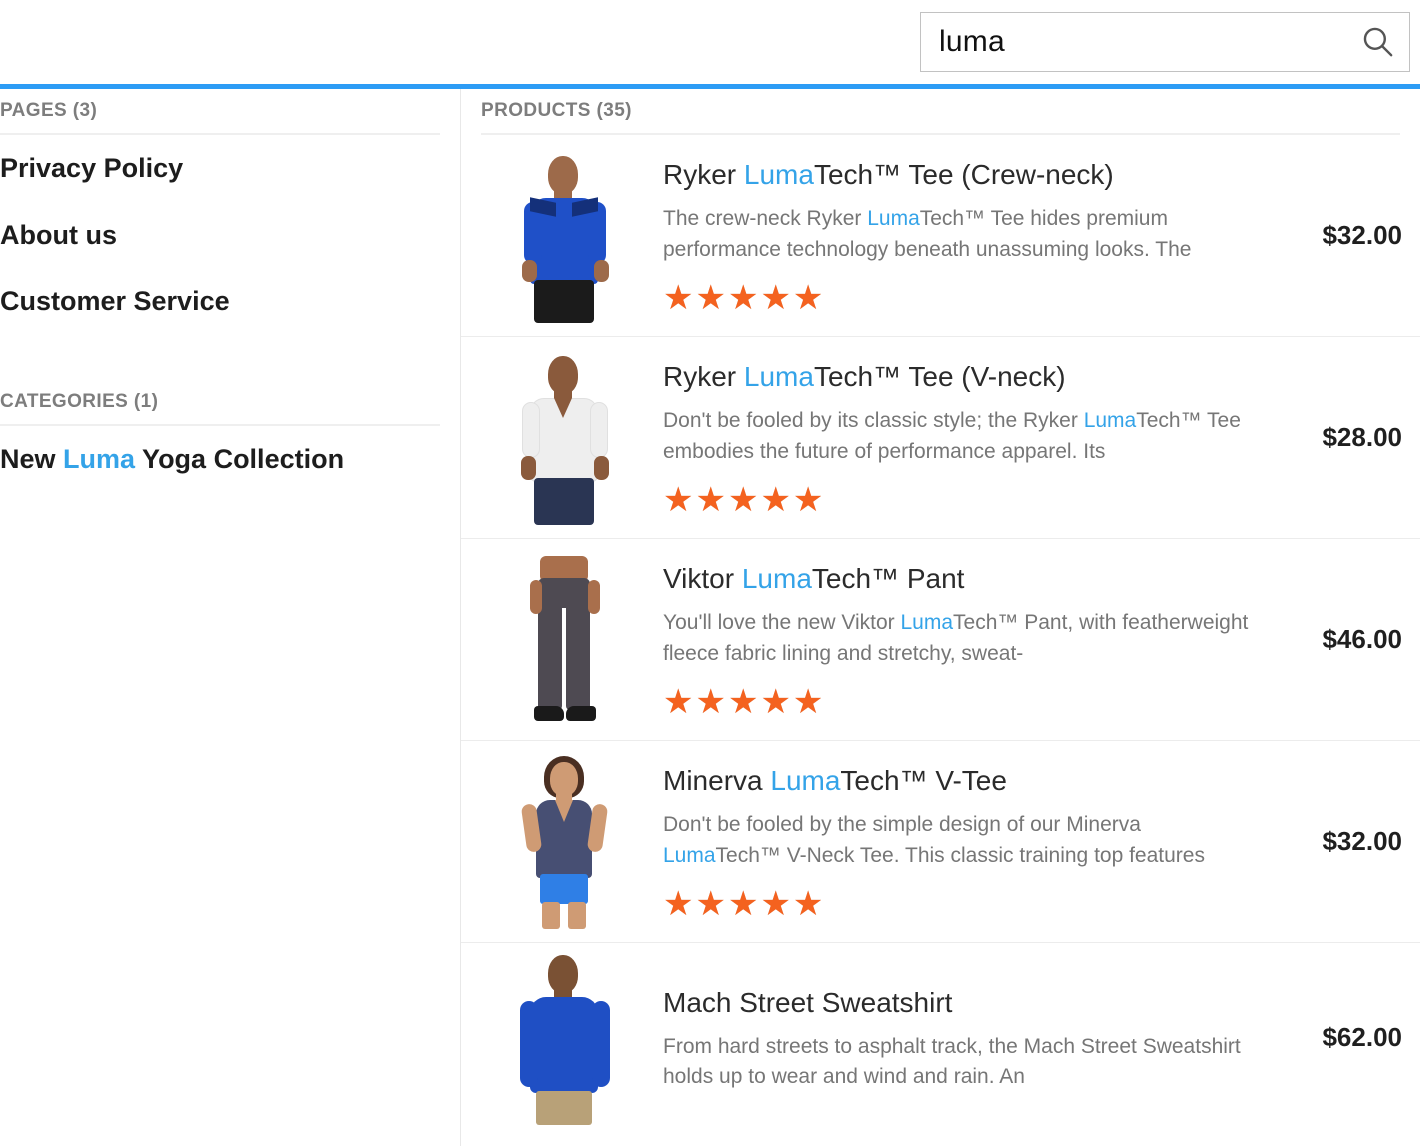 Image resolution: width=1420 pixels, height=1146 pixels. What do you see at coordinates (240, 459) in the screenshot?
I see `category-label-post: Yoga Collection` at bounding box center [240, 459].